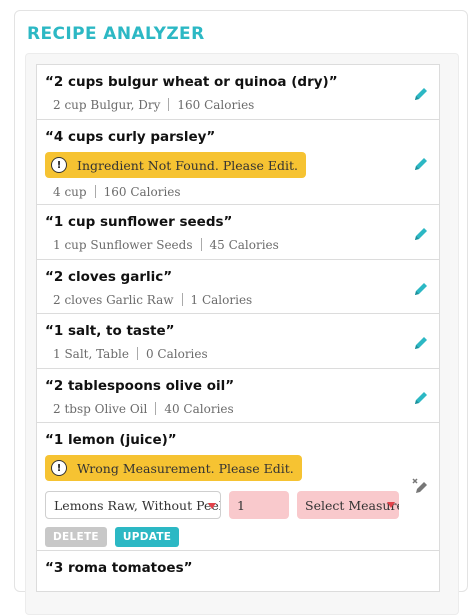 This screenshot has width=474, height=615. Describe the element at coordinates (113, 300) in the screenshot. I see `ingredient-measure: 2 cloves Garlic Raw` at that location.